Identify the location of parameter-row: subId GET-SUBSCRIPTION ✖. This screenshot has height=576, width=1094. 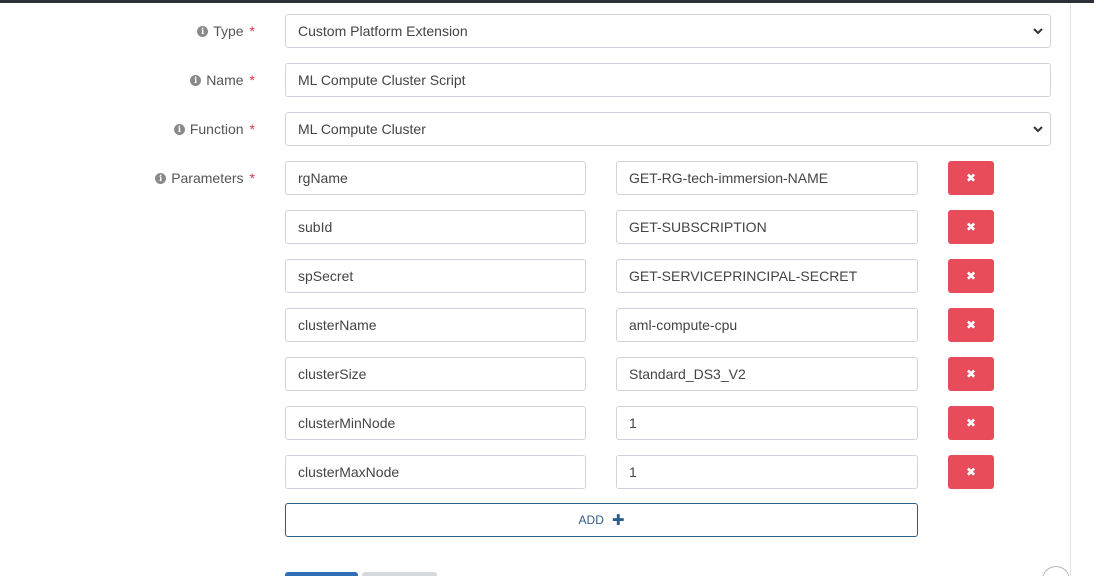
(535, 227).